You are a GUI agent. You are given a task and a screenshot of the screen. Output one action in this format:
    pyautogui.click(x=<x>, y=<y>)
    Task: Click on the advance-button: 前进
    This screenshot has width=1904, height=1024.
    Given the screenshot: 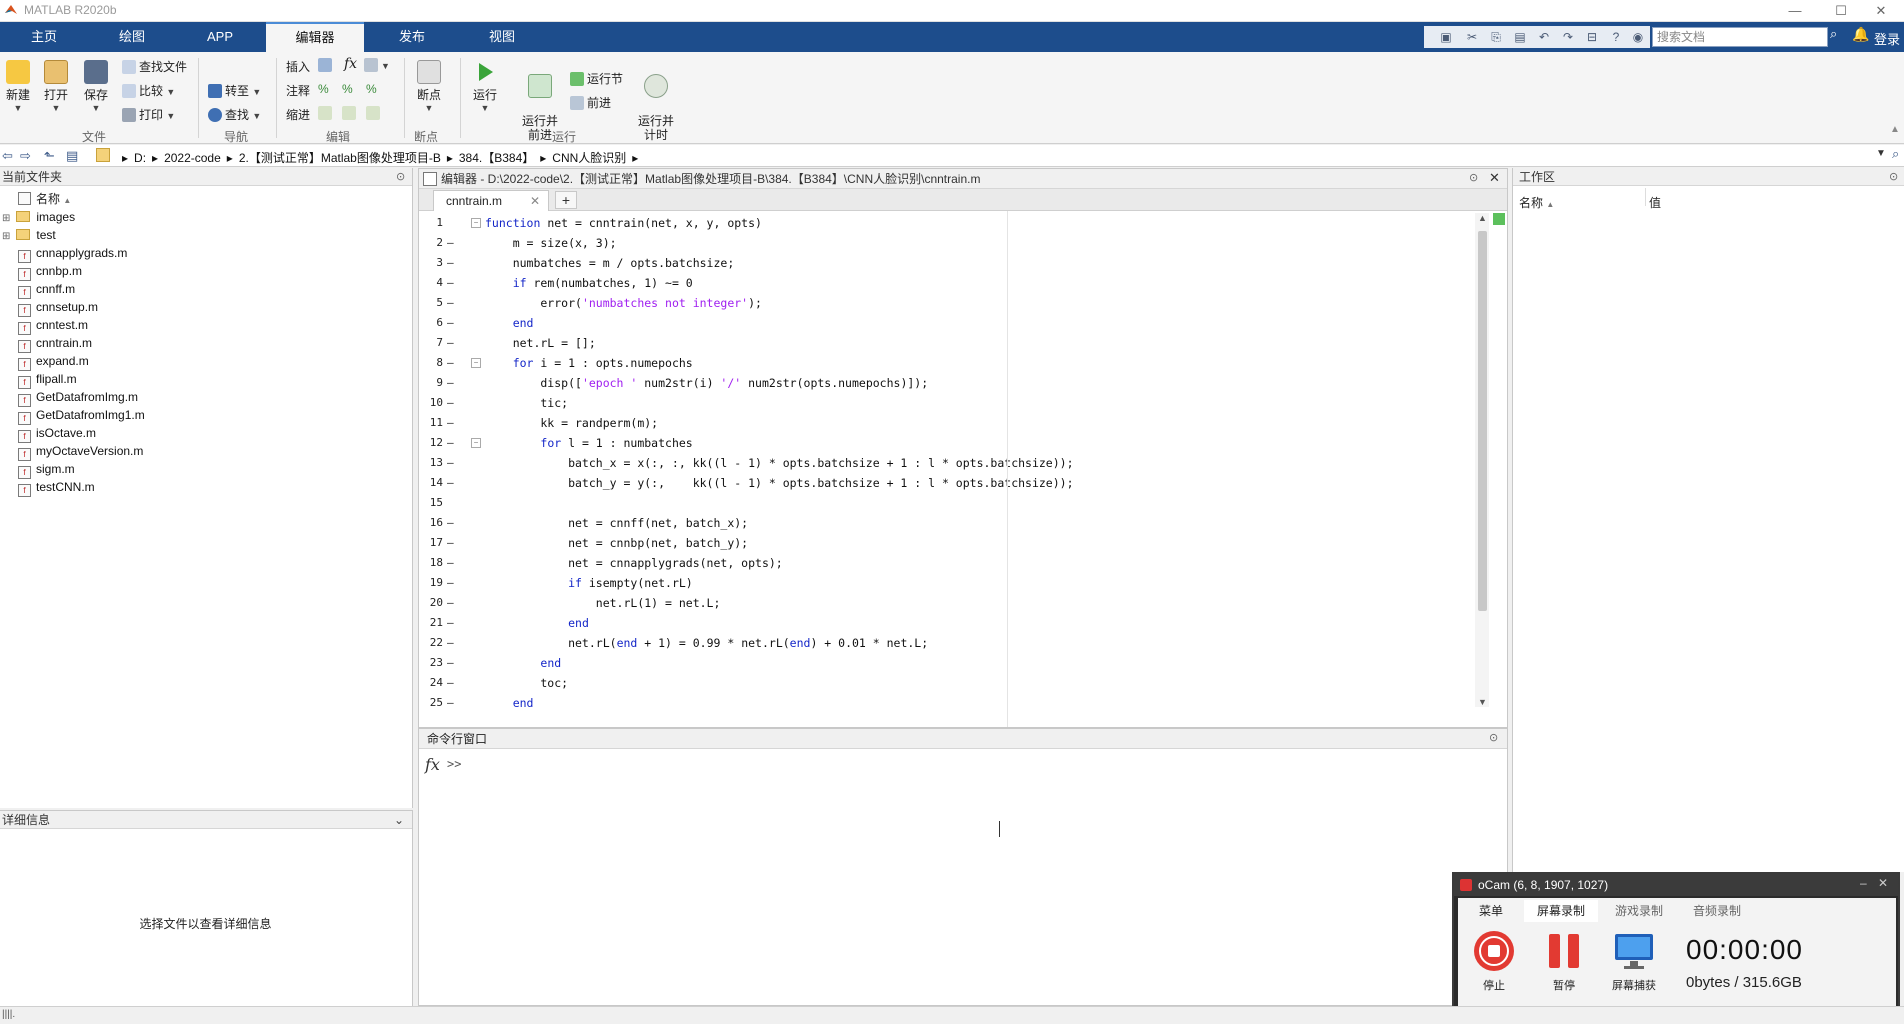 What is the action you would take?
    pyautogui.click(x=590, y=102)
    